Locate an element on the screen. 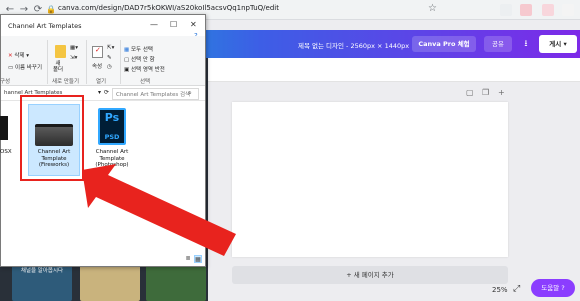  chevron-down-icon: ▾ is located at coordinates (99, 92).